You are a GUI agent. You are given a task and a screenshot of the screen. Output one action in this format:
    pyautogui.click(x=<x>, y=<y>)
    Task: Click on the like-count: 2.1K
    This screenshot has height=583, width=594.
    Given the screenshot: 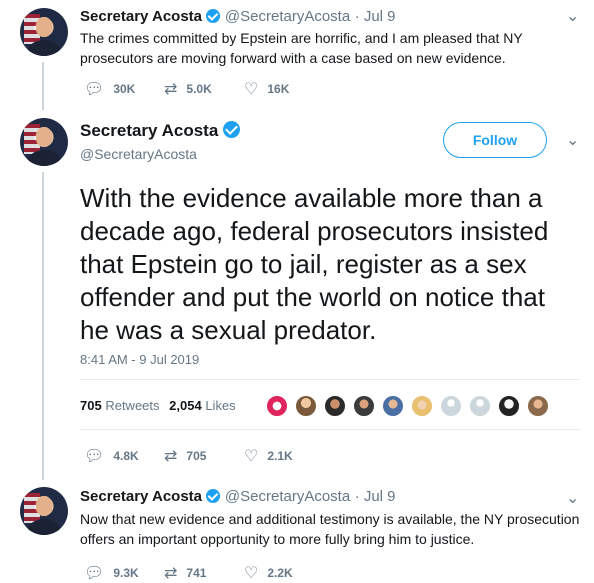 What is the action you would take?
    pyautogui.click(x=280, y=456)
    